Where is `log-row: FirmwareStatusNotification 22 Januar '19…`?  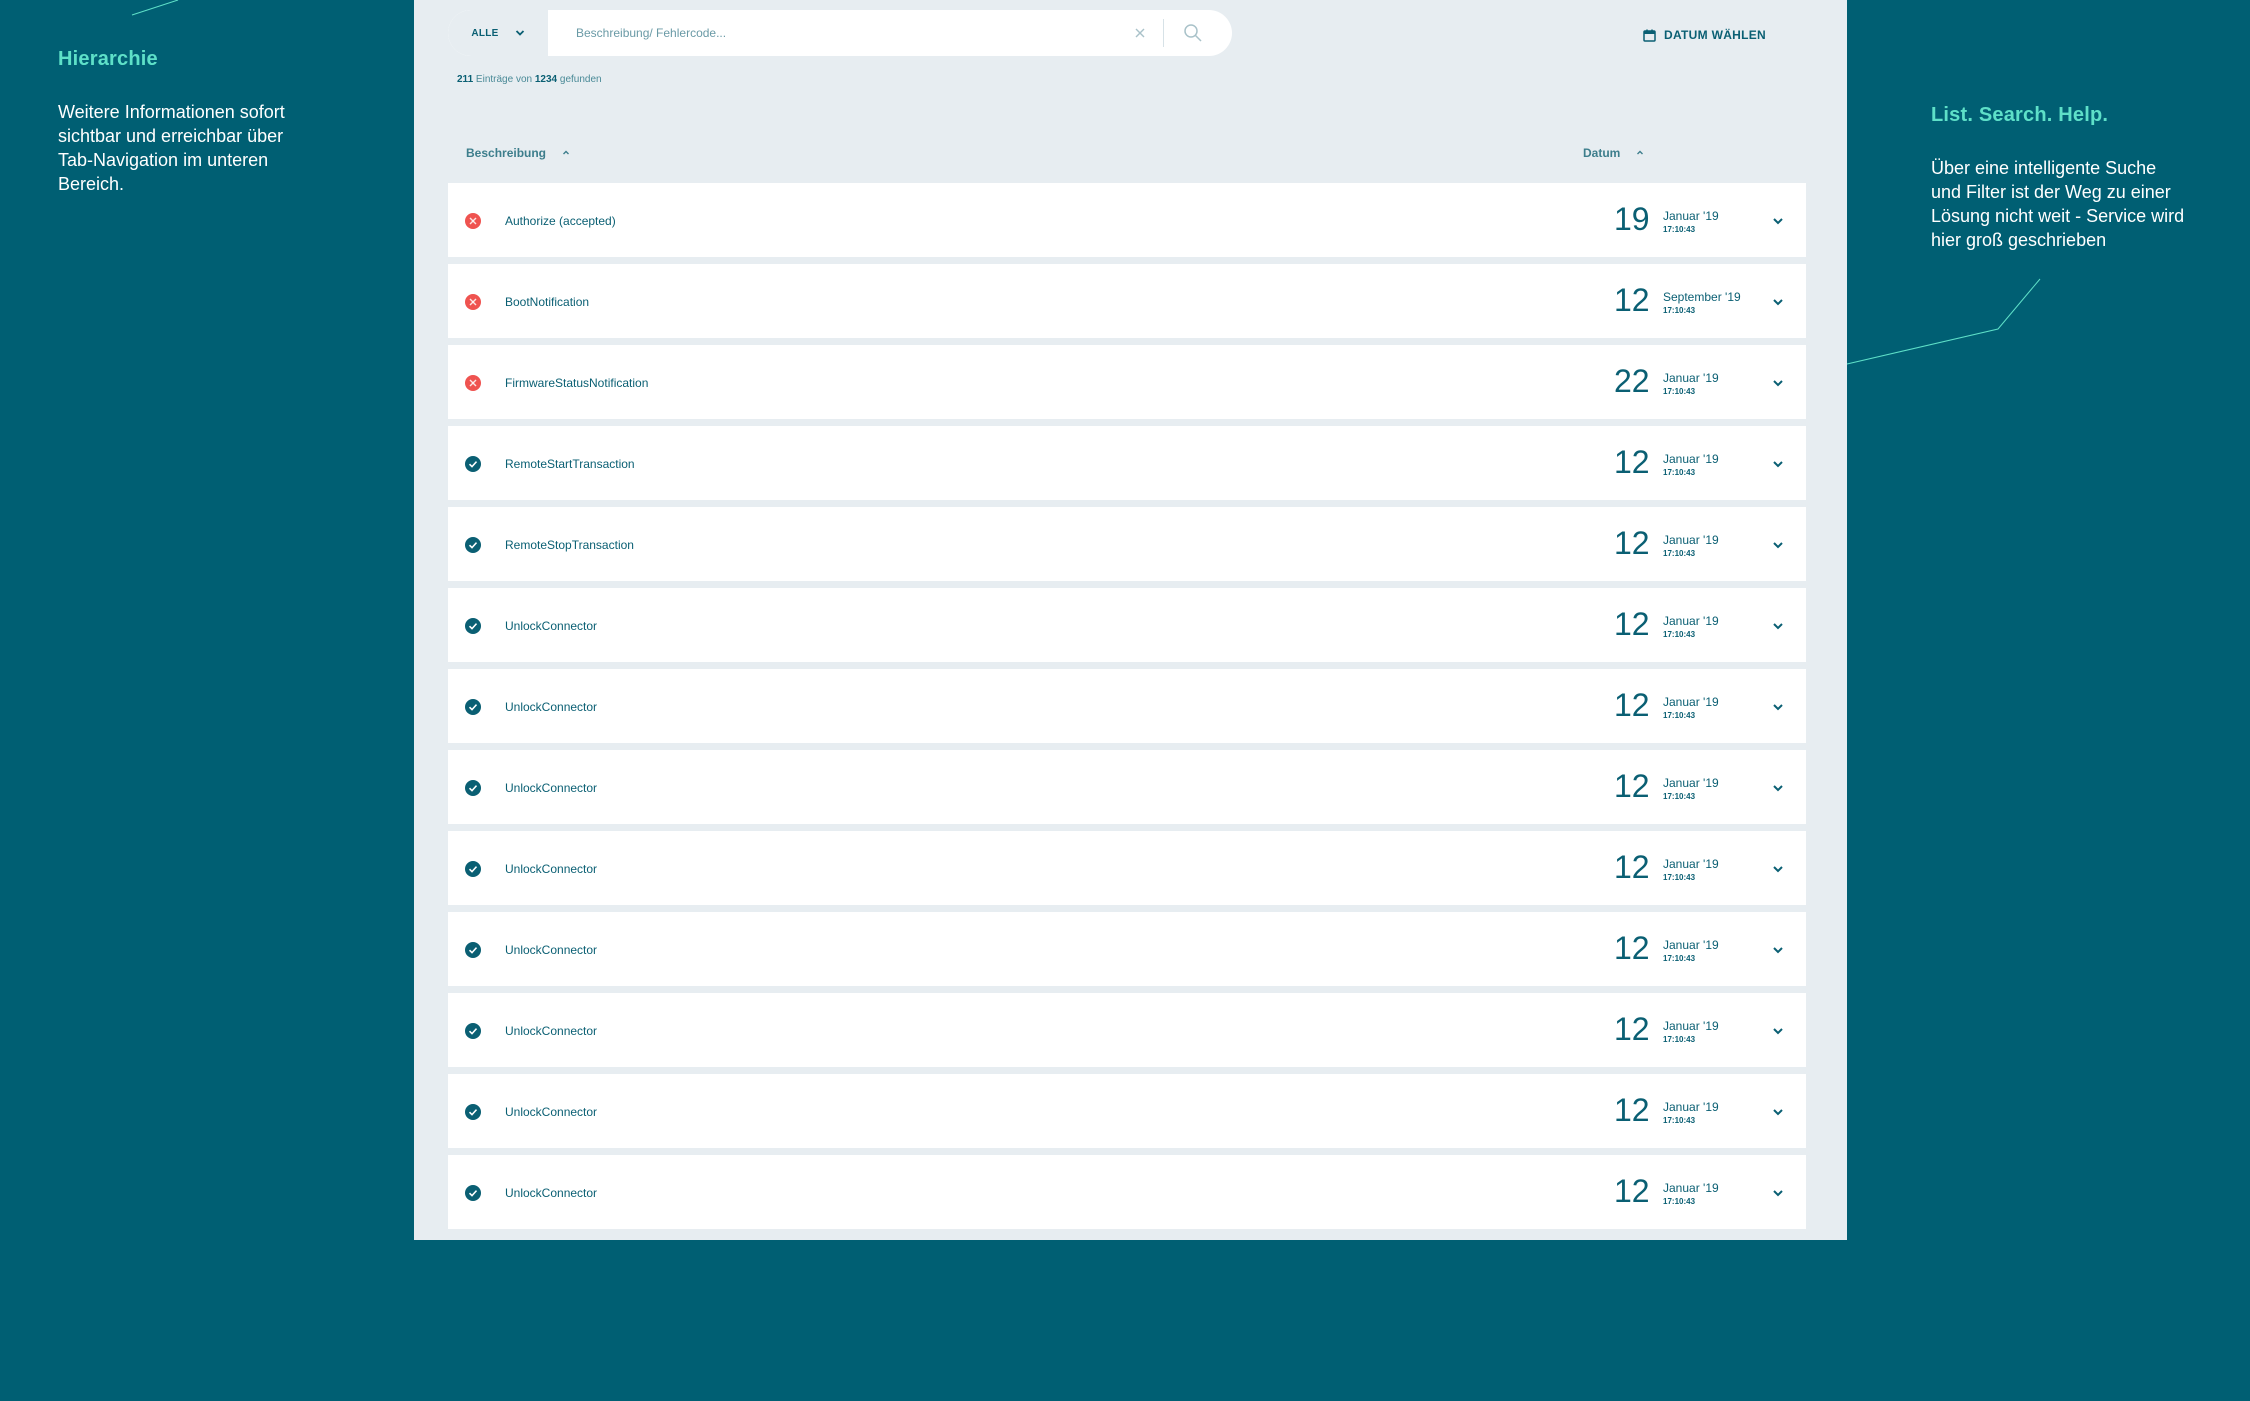
log-row: FirmwareStatusNotification 22 Januar '19… is located at coordinates (1127, 382).